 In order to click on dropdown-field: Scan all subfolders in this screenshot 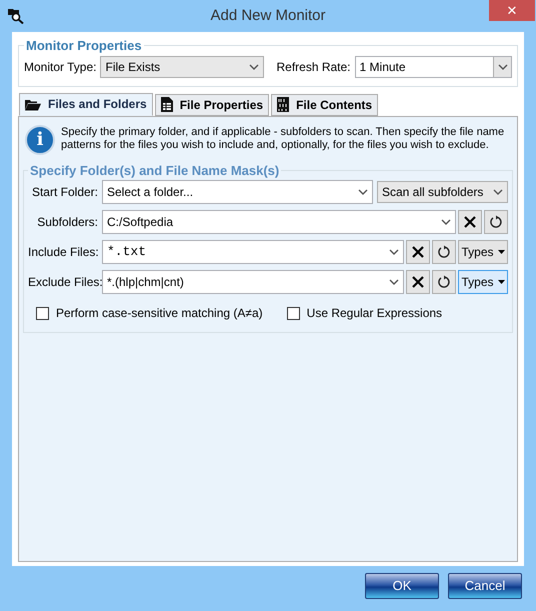, I will do `click(442, 192)`.